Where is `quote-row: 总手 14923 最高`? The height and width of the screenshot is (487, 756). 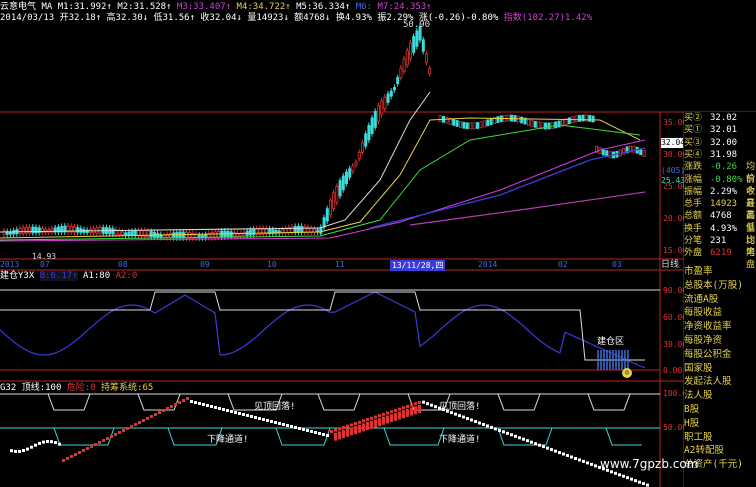 quote-row: 总手 14923 最高 is located at coordinates (720, 209).